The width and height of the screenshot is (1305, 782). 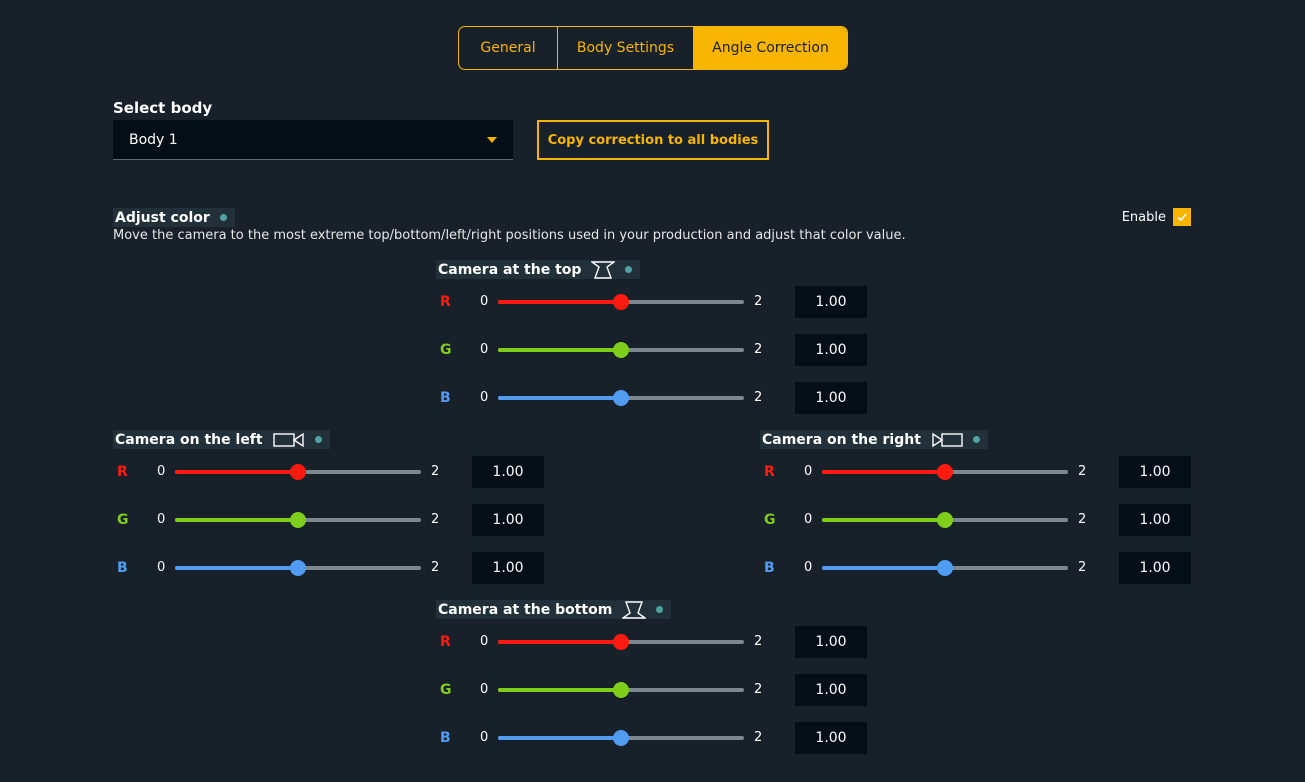 I want to click on tab-angle-correction: Angle Correction, so click(x=770, y=48).